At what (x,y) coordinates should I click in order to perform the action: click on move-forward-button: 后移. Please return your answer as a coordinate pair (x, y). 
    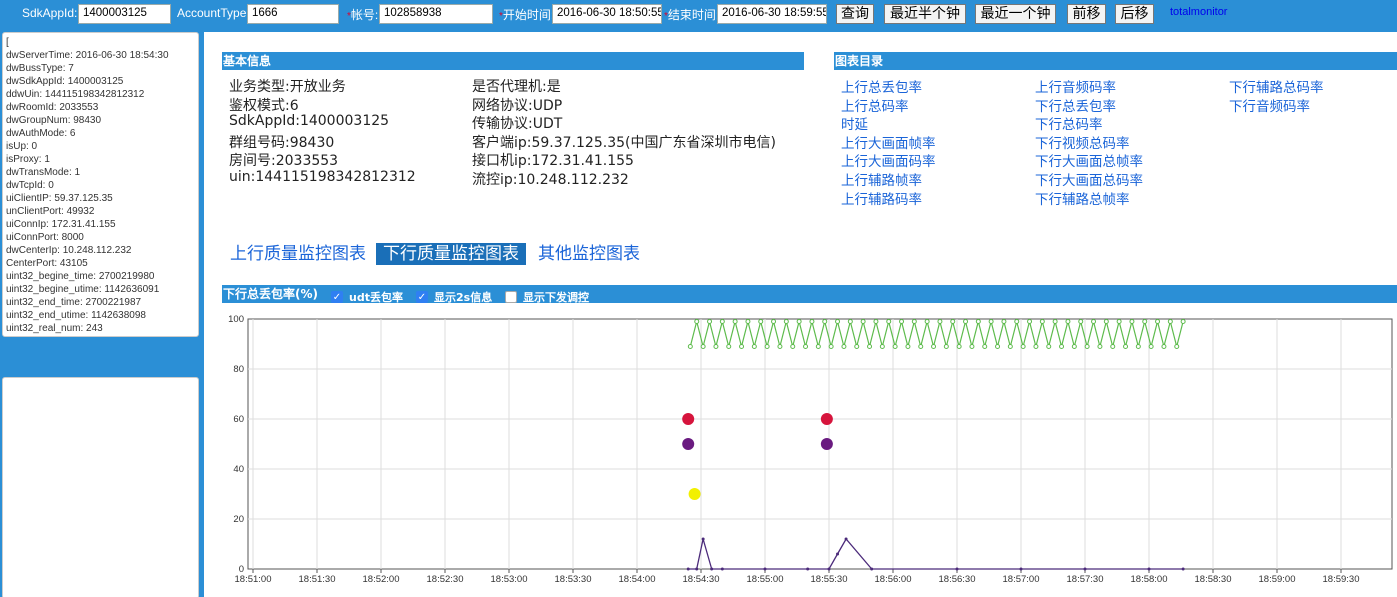
    Looking at the image, I should click on (1134, 14).